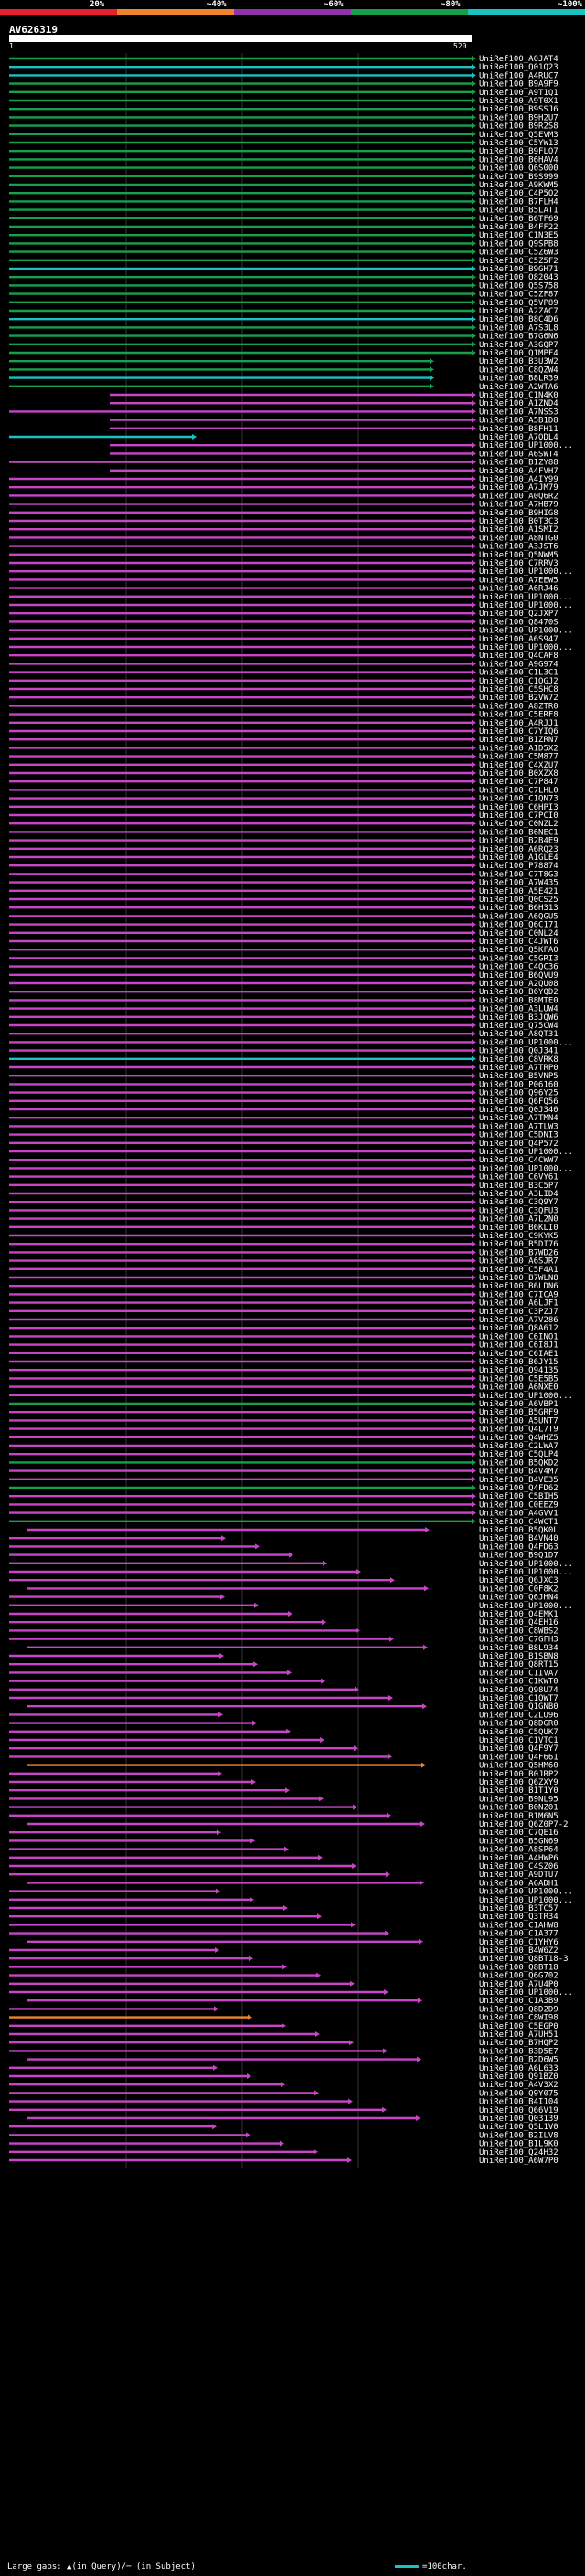  What do you see at coordinates (445, 2566) in the screenshot?
I see `scale-label: =100char.` at bounding box center [445, 2566].